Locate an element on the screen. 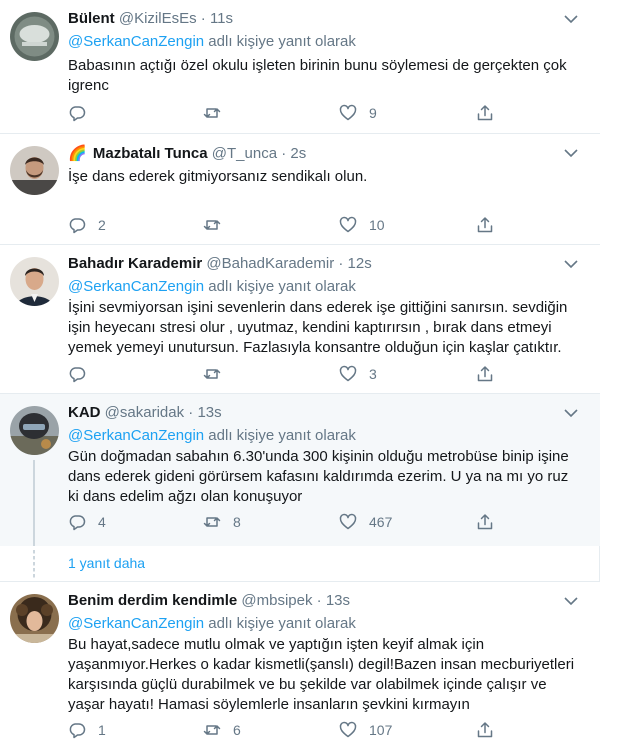  like-button: 3 is located at coordinates (358, 374).